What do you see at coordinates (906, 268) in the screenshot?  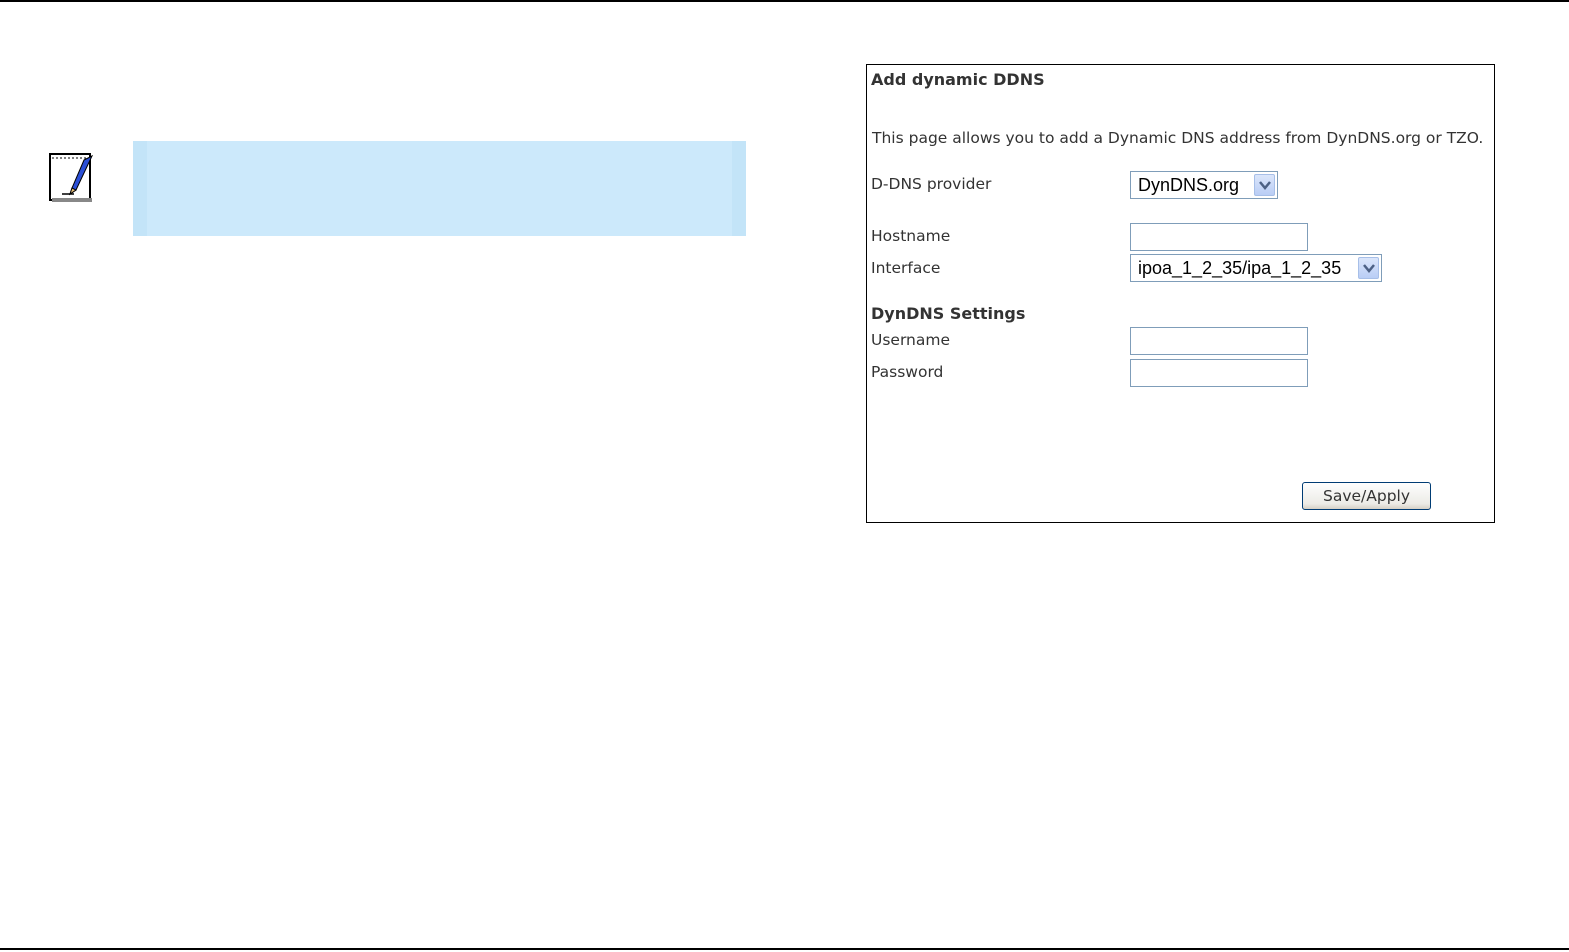 I see `interface-label: Interface` at bounding box center [906, 268].